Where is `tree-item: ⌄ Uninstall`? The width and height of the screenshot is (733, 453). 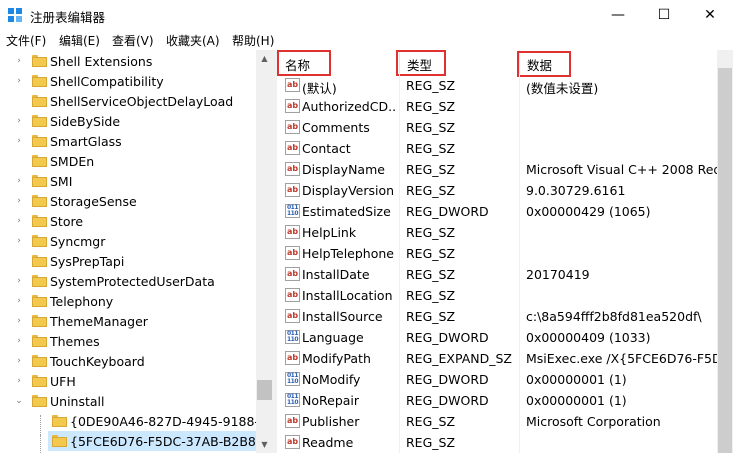
tree-item: ⌄ Uninstall is located at coordinates (128, 401).